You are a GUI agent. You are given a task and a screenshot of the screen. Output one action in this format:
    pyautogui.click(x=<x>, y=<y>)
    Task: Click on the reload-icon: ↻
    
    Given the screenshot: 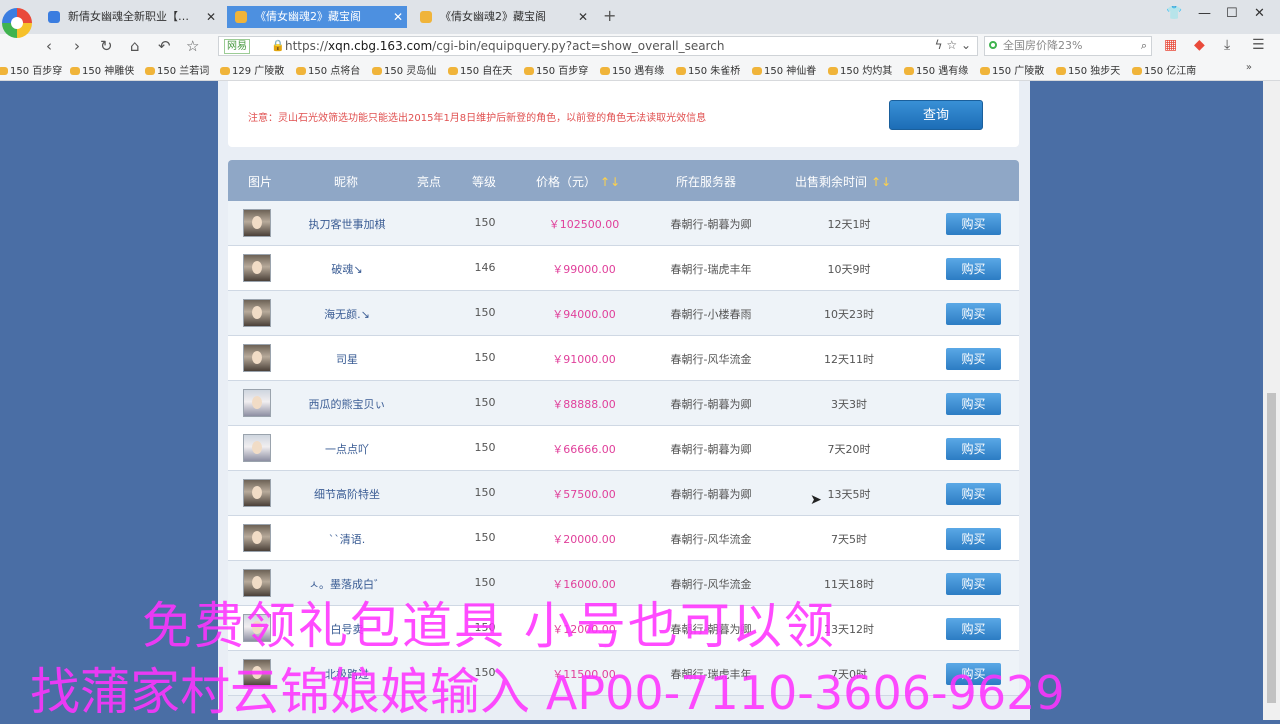 What is the action you would take?
    pyautogui.click(x=106, y=46)
    